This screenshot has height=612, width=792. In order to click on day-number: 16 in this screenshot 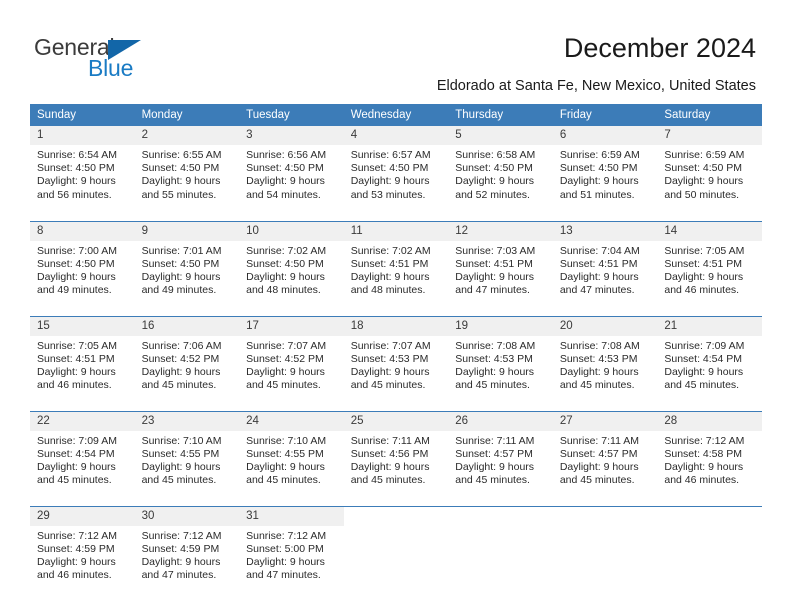, I will do `click(187, 326)`.